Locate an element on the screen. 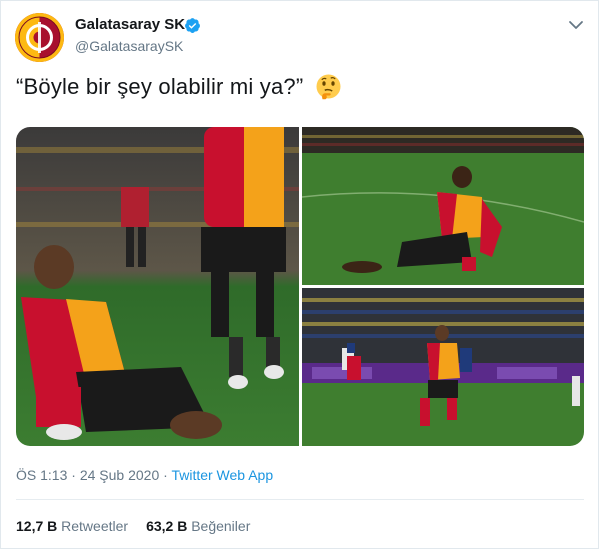 The image size is (599, 549). retweets-label: Retweetler is located at coordinates (95, 526).